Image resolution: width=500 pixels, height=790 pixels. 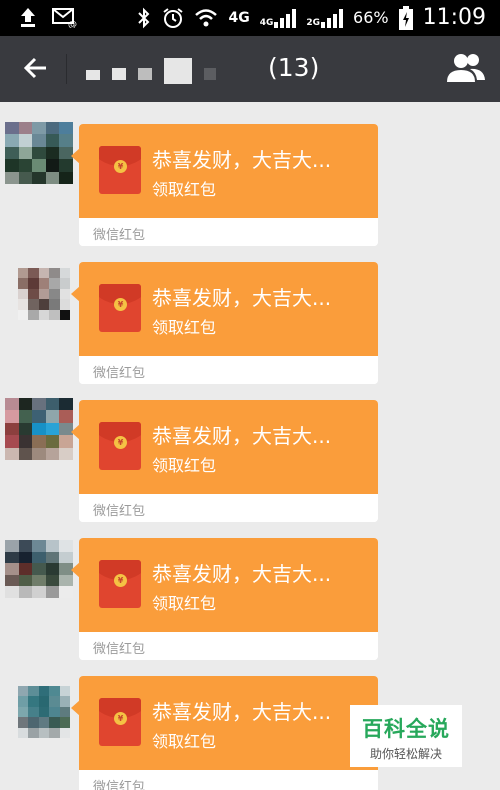 What do you see at coordinates (28, 17) in the screenshot?
I see `upload-icon` at bounding box center [28, 17].